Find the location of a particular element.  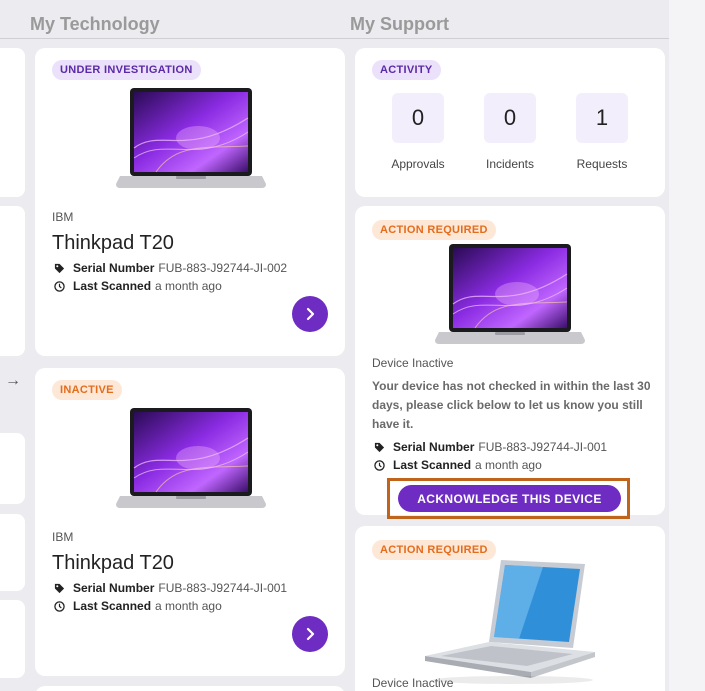

acknowledge-device-button: ACKNOWLEDGE THIS DEVICE is located at coordinates (509, 498).